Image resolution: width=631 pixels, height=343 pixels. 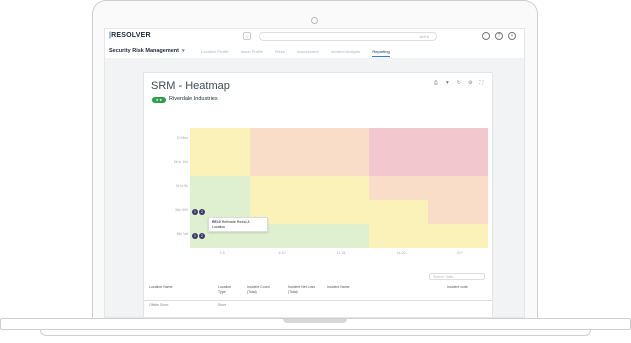 I want to click on laptop-notch, so click(x=315, y=321).